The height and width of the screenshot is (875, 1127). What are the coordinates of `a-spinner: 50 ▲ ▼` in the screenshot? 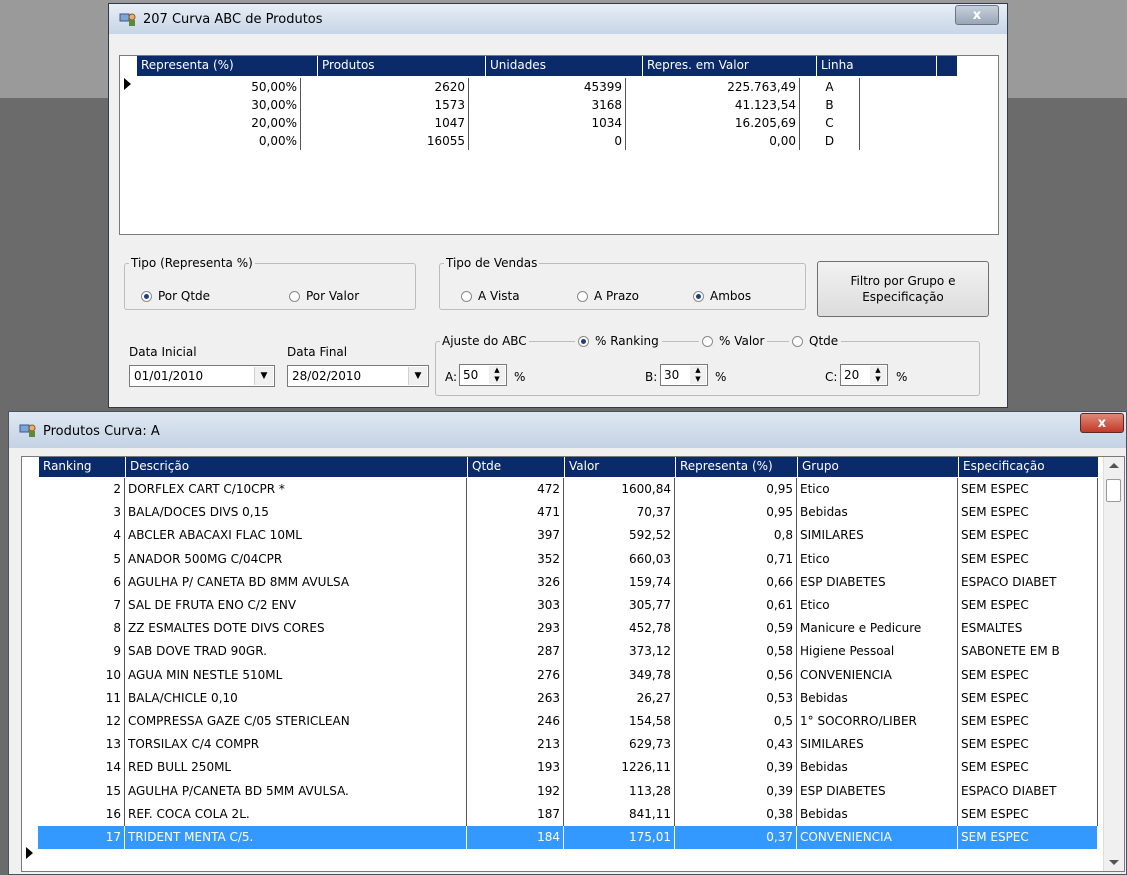 It's located at (483, 375).